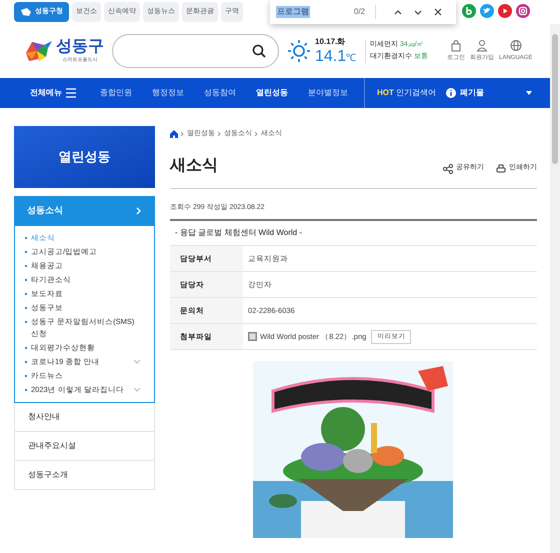 This screenshot has height=553, width=560. Describe the element at coordinates (168, 93) in the screenshot. I see `nav-item: 행정정보` at that location.